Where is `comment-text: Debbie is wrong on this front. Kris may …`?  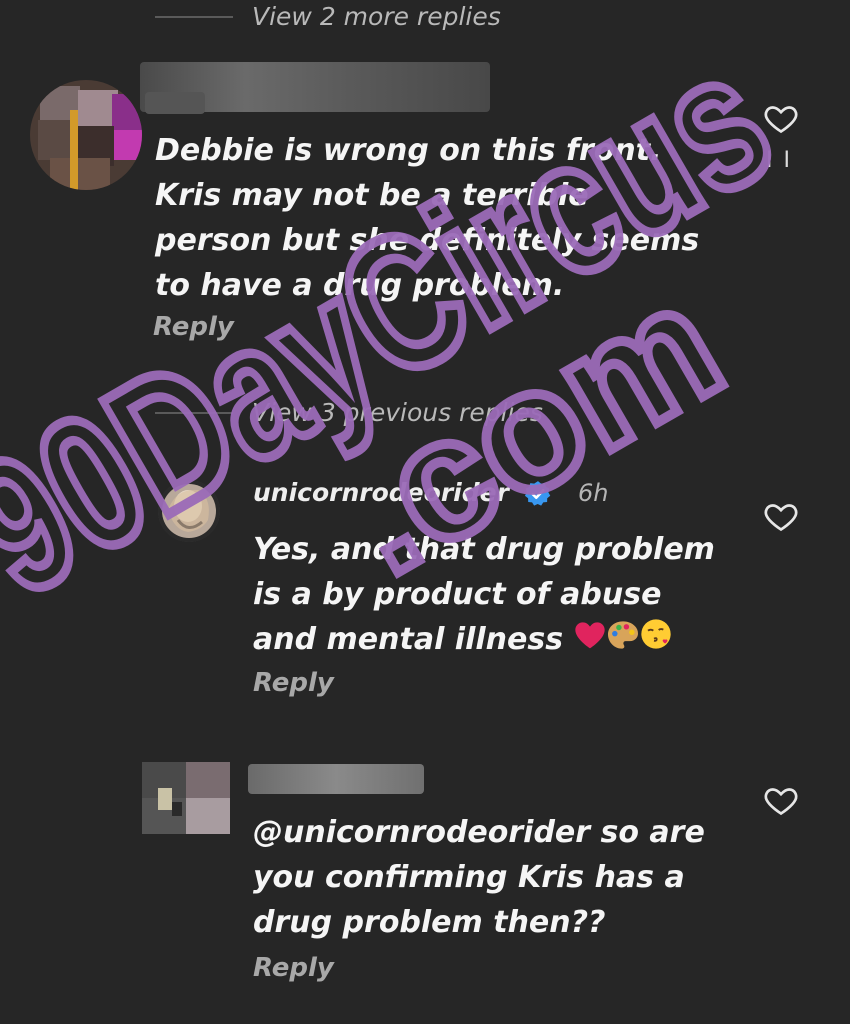
comment-text: Debbie is wrong on this front. Kris may … is located at coordinates (427, 218).